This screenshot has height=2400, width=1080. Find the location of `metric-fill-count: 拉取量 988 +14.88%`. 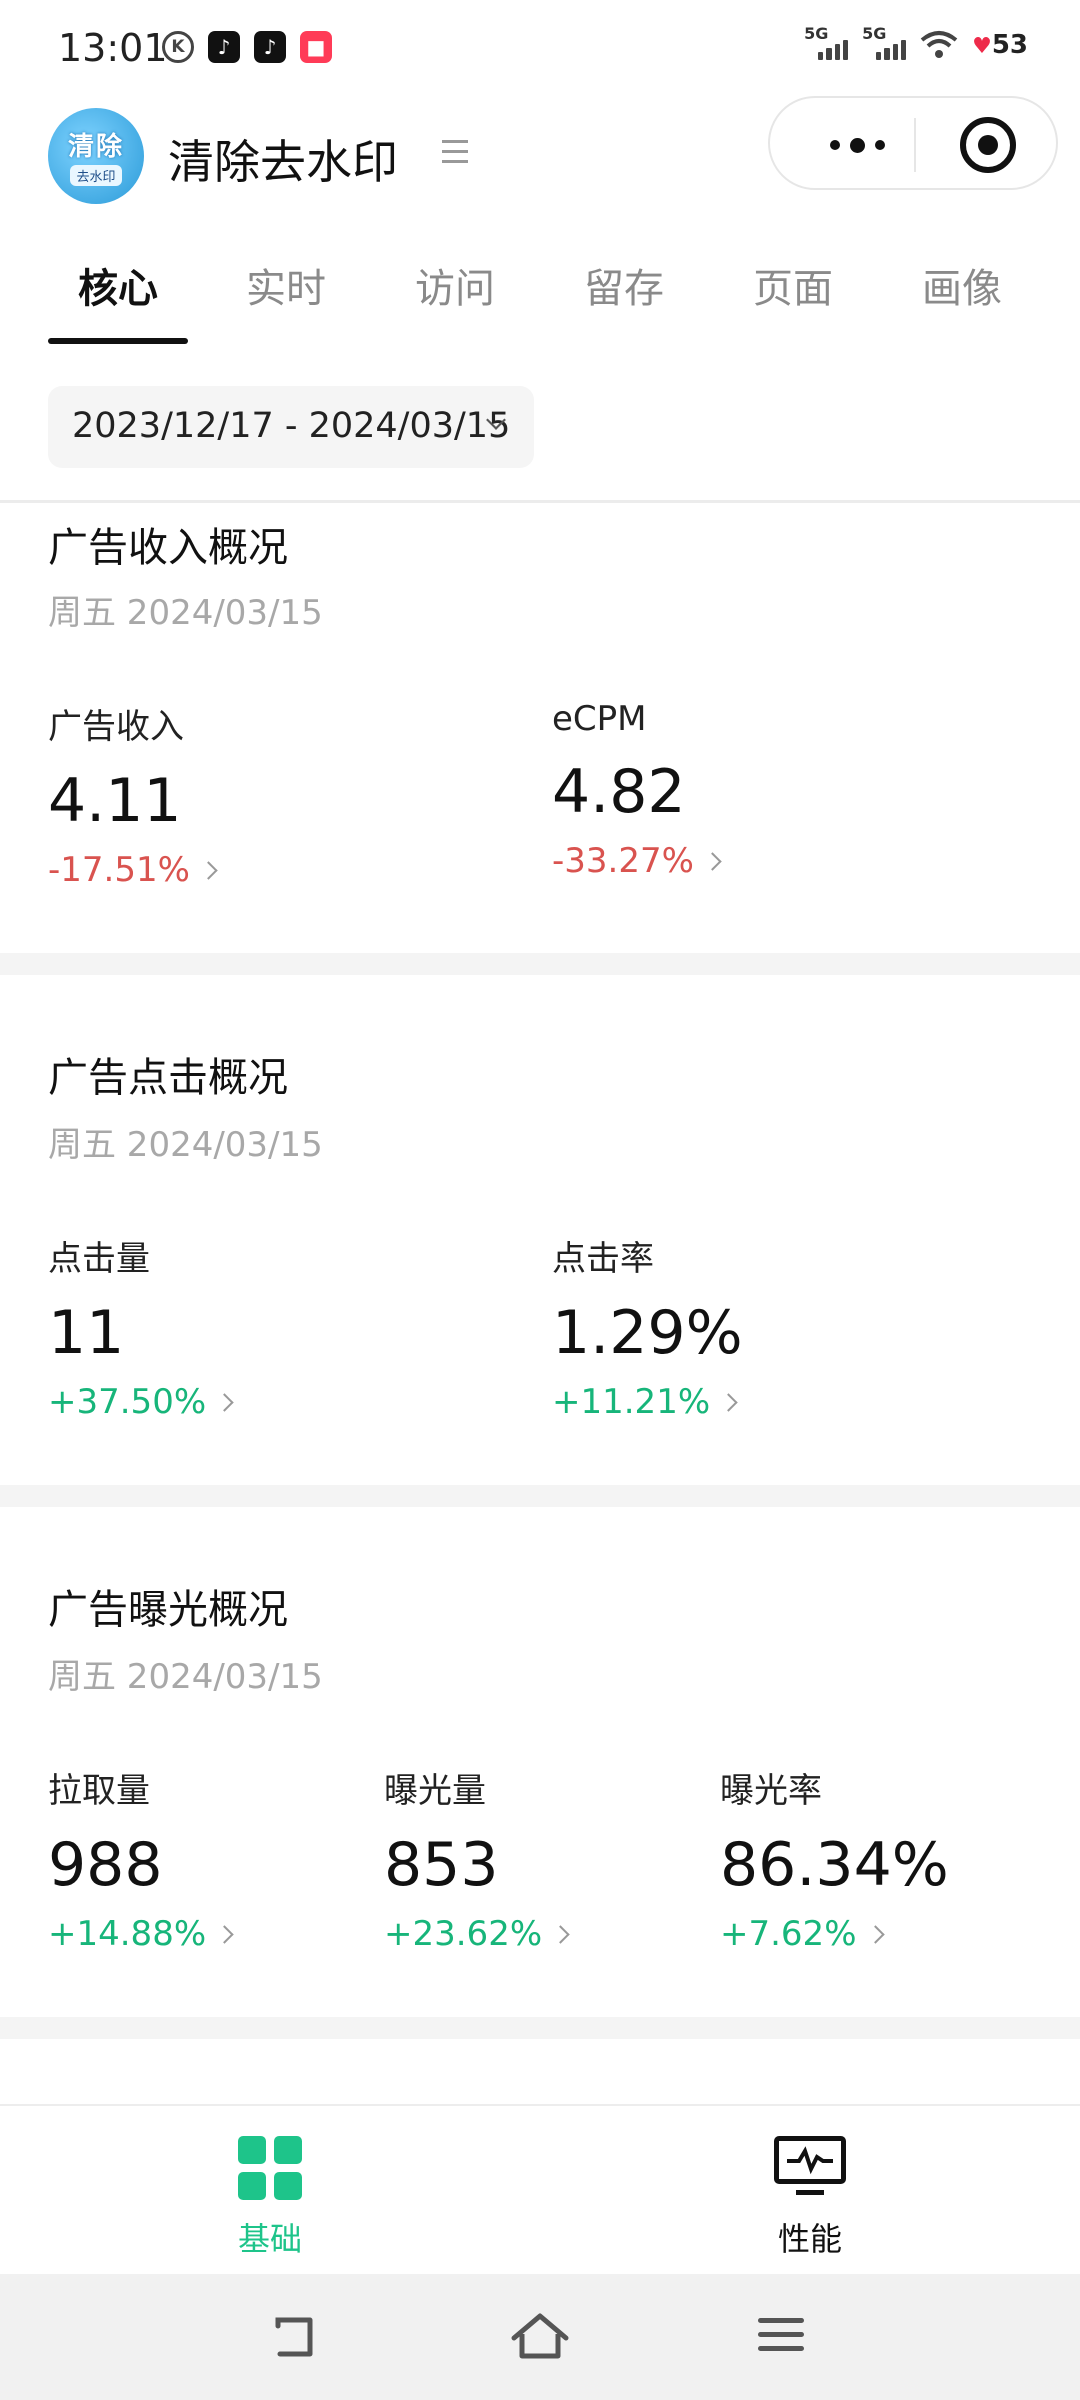

metric-fill-count: 拉取量 988 +14.88% is located at coordinates (141, 1858).